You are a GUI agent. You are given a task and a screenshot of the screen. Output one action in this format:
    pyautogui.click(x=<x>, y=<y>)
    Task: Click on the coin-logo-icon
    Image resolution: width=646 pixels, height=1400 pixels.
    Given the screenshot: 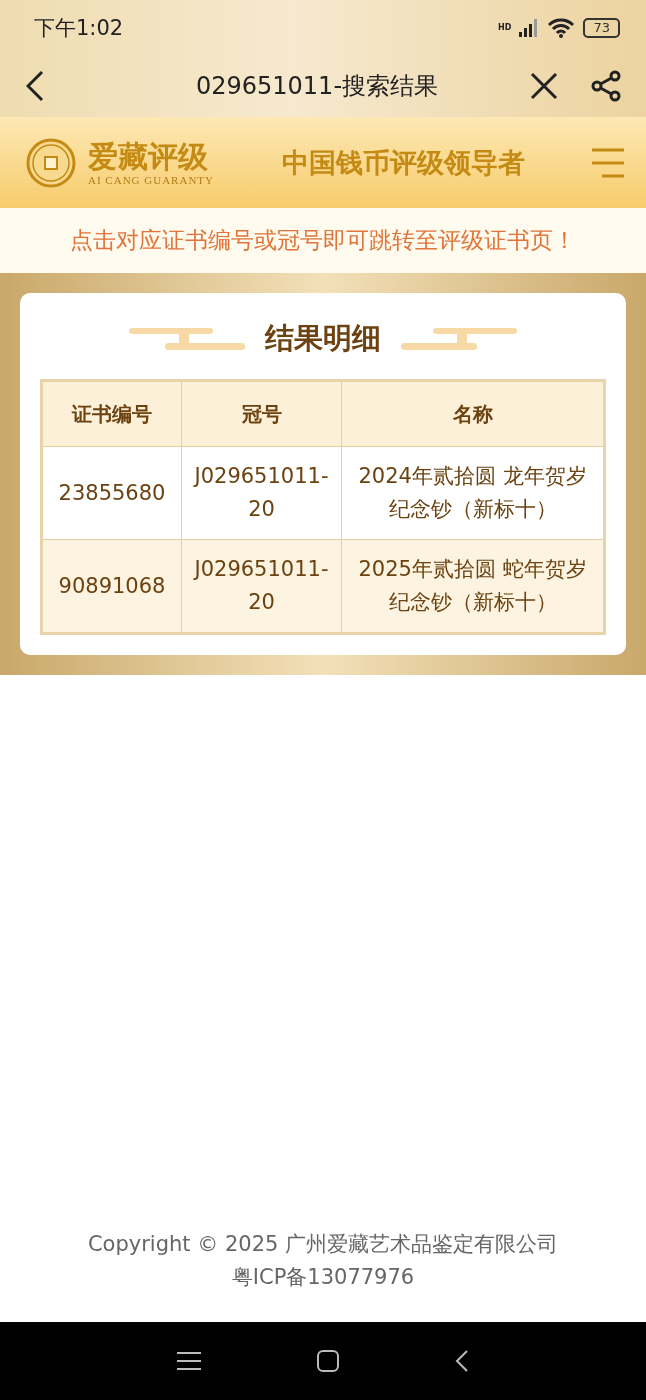 What is the action you would take?
    pyautogui.click(x=51, y=162)
    